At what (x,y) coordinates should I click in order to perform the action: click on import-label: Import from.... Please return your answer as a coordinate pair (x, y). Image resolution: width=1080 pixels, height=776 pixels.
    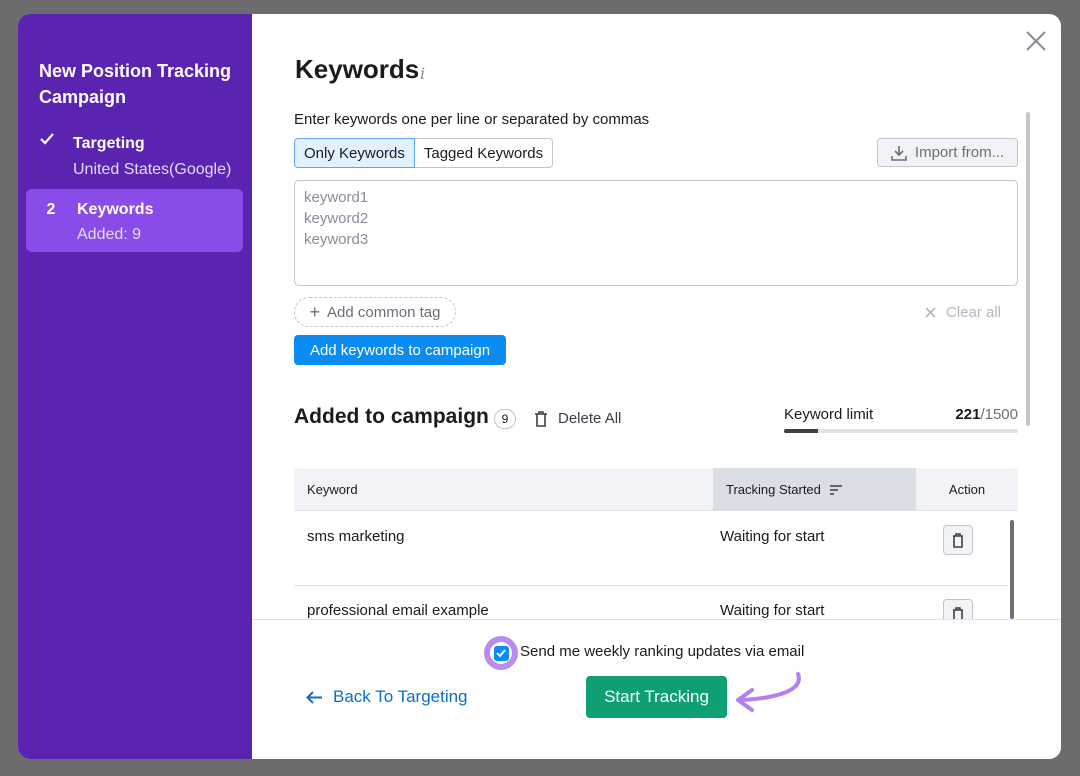
    Looking at the image, I should click on (959, 152).